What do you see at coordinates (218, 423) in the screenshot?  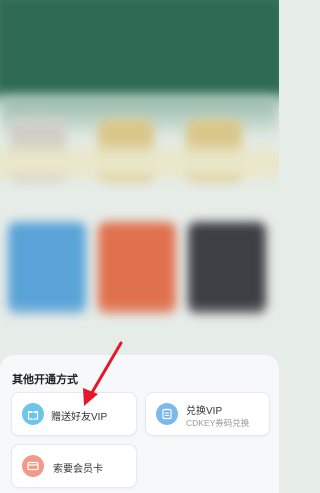 I see `redeem-vip-subtitle: CDKEY券码兑换` at bounding box center [218, 423].